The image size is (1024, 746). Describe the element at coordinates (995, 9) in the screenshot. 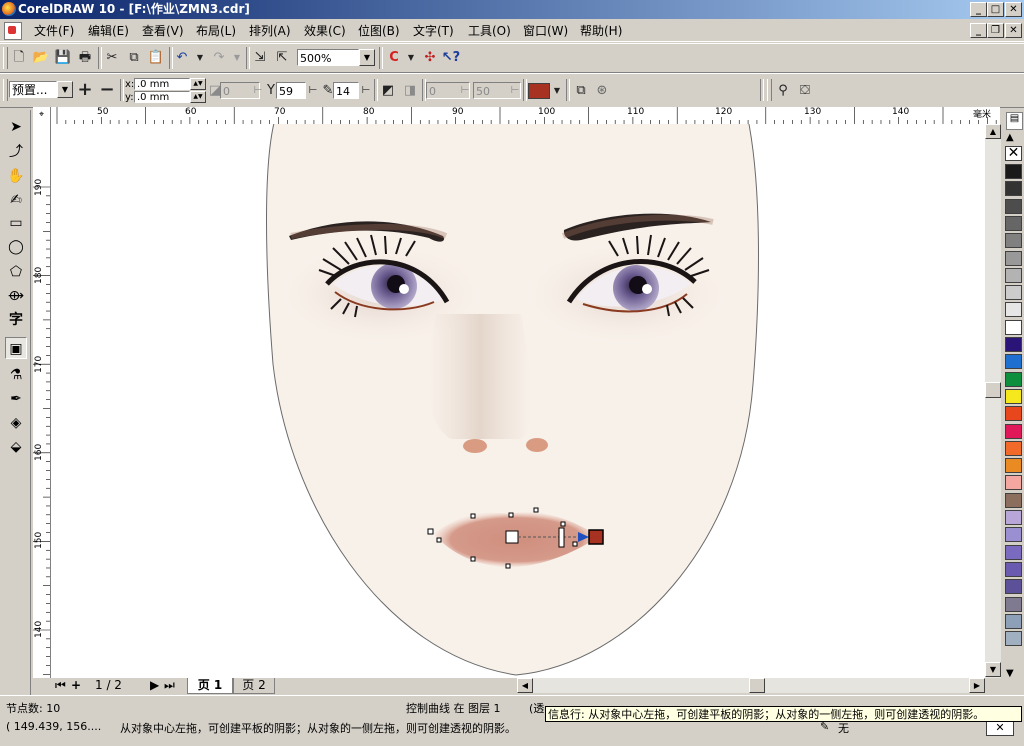

I see `maximize-button: □` at that location.